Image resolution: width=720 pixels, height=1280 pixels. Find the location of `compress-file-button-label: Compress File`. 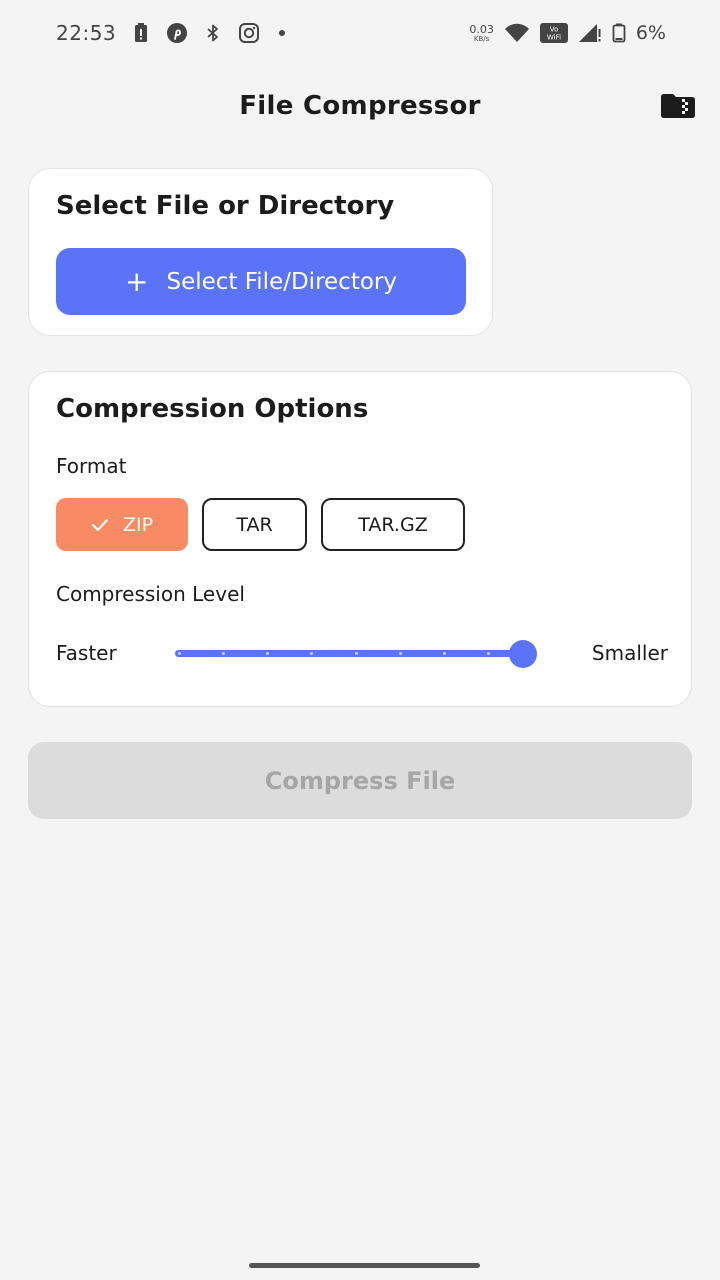

compress-file-button-label: Compress File is located at coordinates (360, 780).